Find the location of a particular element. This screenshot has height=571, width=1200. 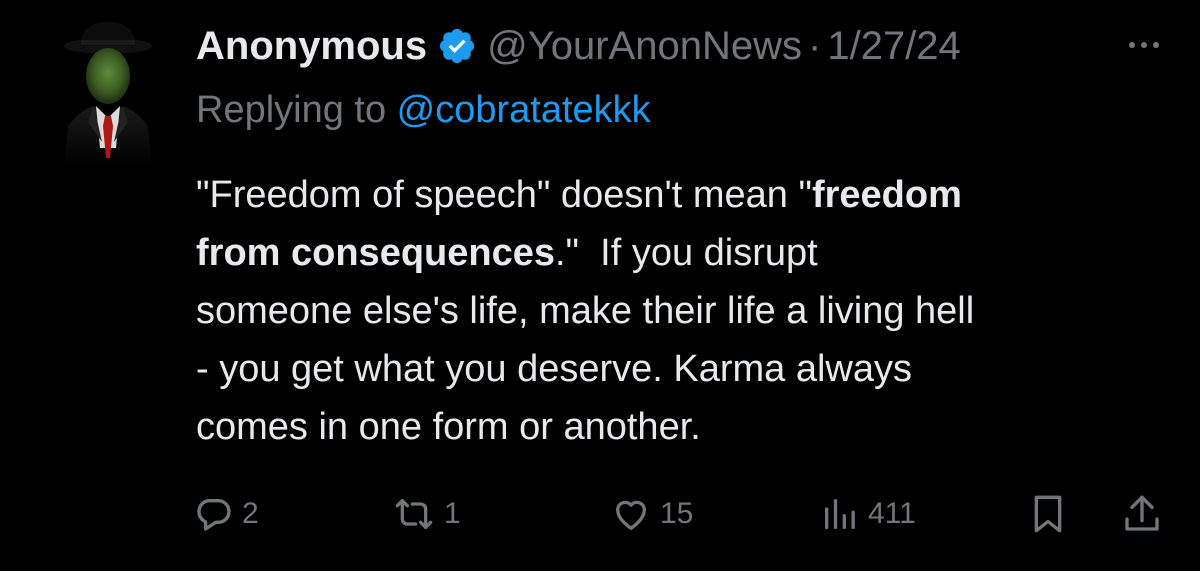

like-icon is located at coordinates (631, 515).